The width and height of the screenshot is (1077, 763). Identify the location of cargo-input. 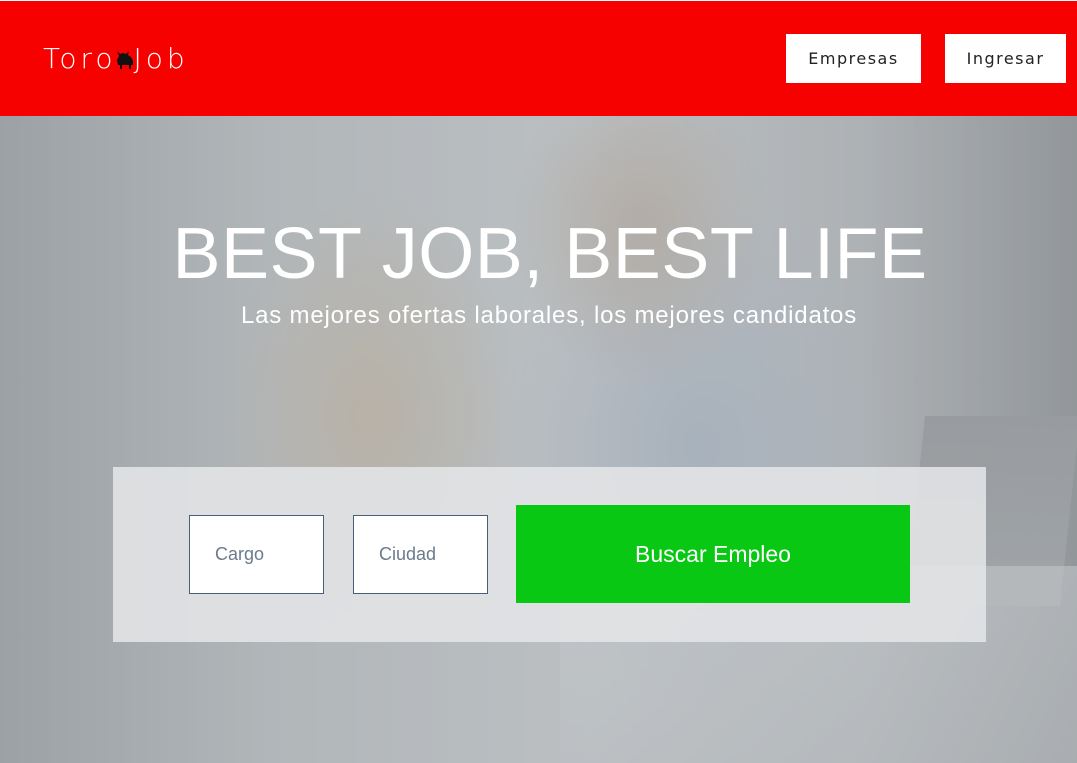
(256, 554).